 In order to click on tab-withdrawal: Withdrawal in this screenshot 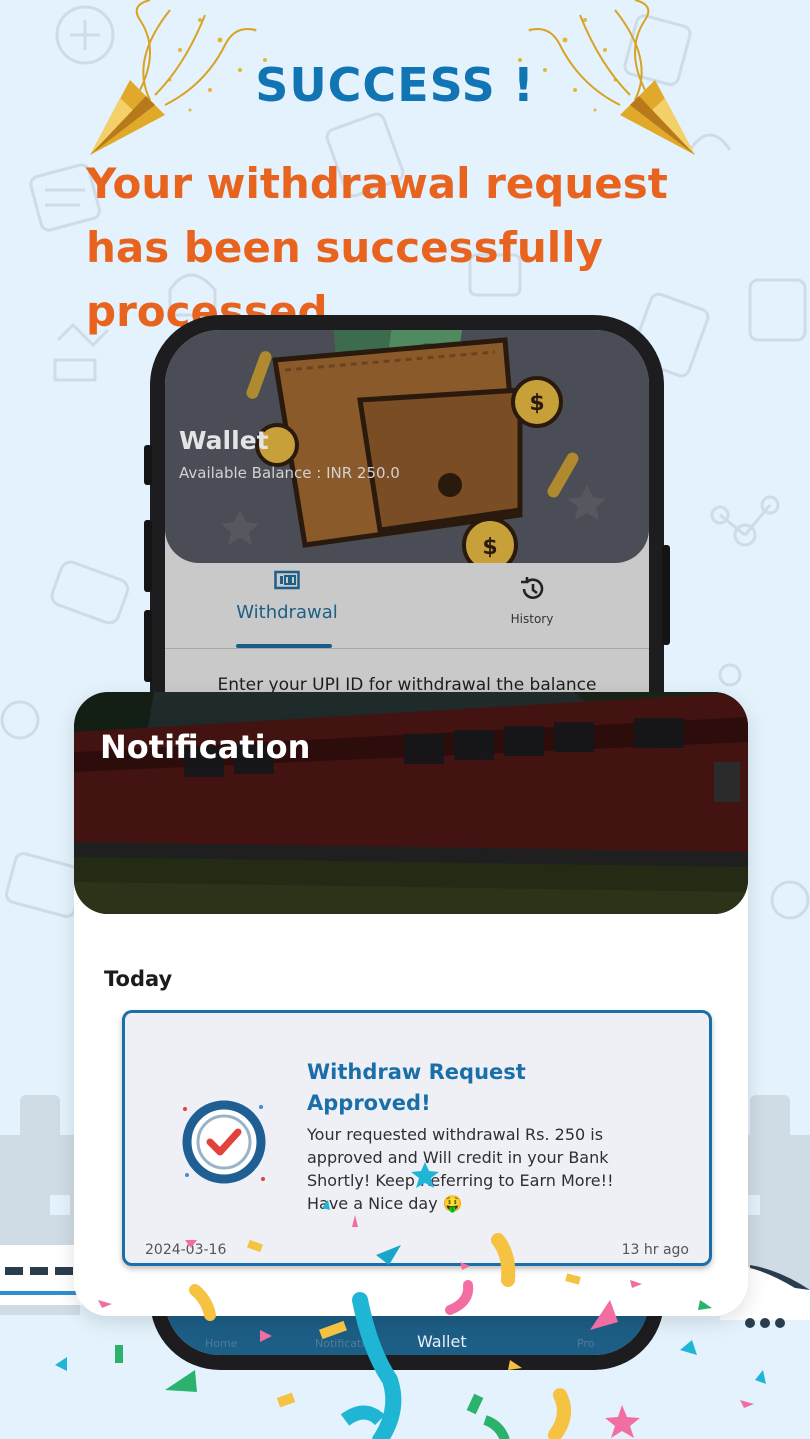, I will do `click(287, 596)`.